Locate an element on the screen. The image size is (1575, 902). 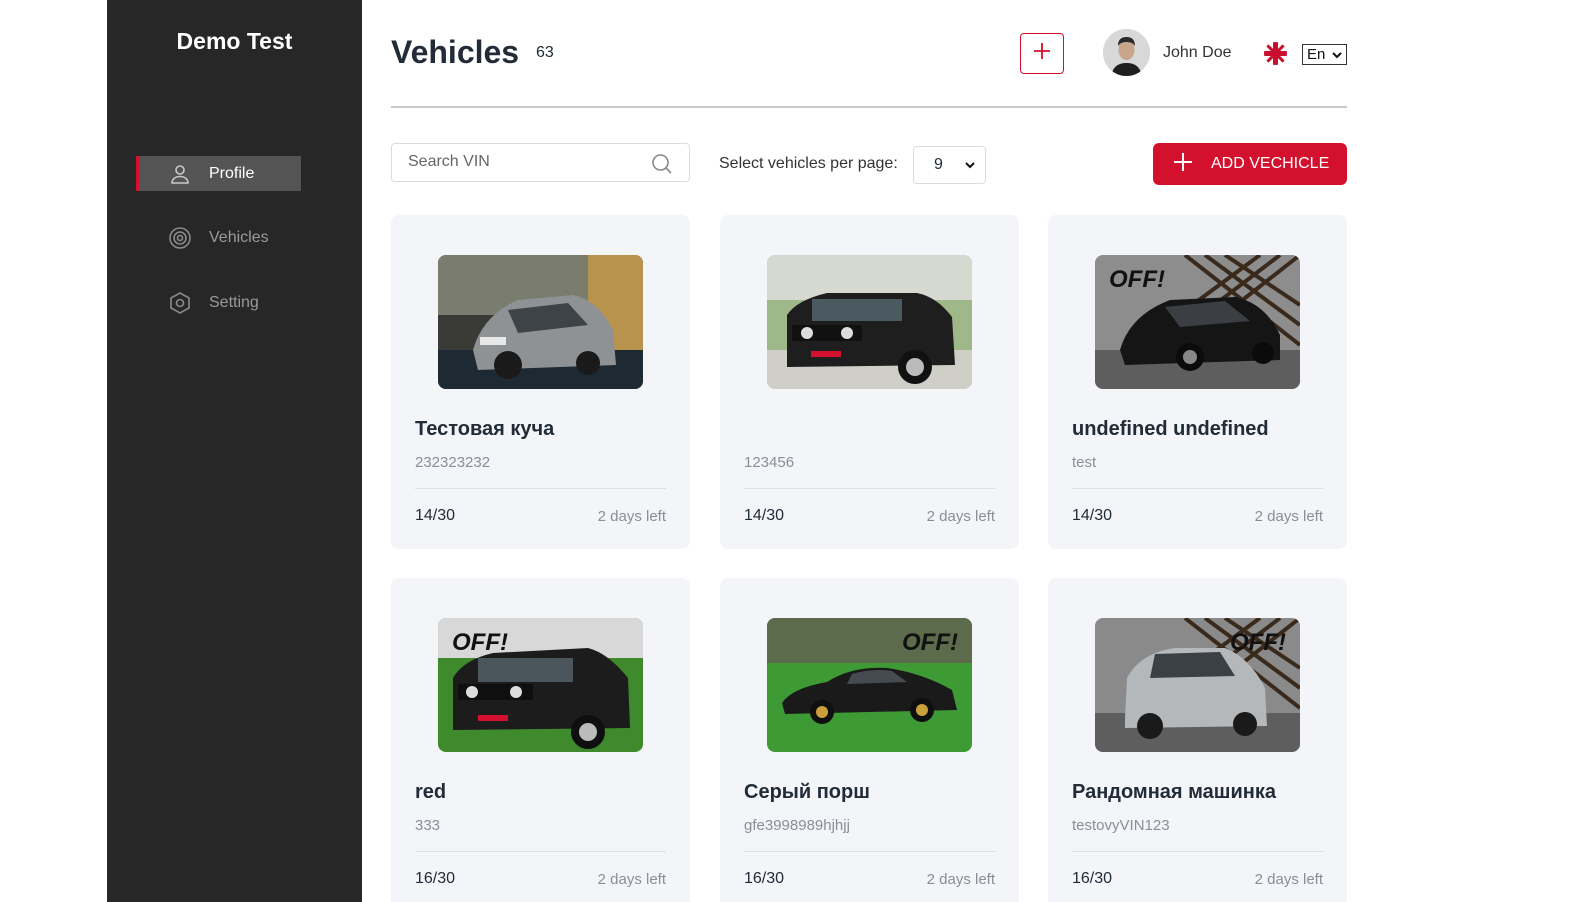
add-vehicle-button: ADD VECHICLE is located at coordinates (1250, 164).